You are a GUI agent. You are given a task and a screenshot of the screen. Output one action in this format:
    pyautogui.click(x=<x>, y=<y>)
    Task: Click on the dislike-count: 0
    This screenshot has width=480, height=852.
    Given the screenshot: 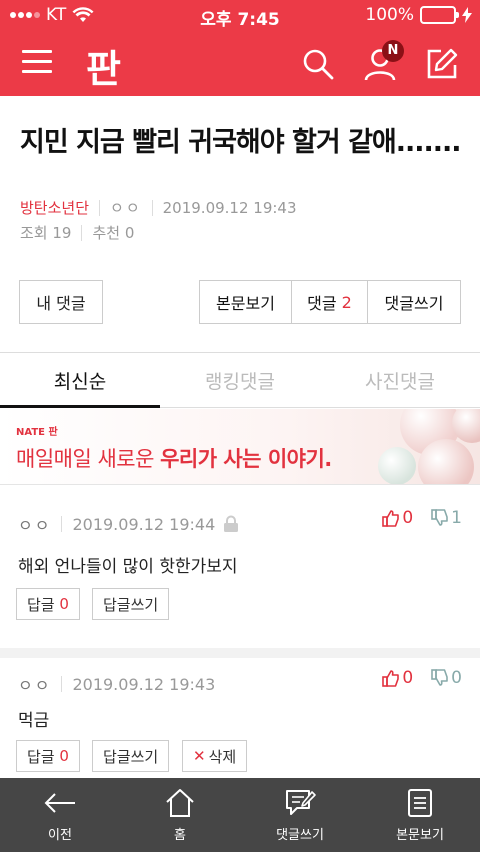 What is the action you would take?
    pyautogui.click(x=456, y=678)
    